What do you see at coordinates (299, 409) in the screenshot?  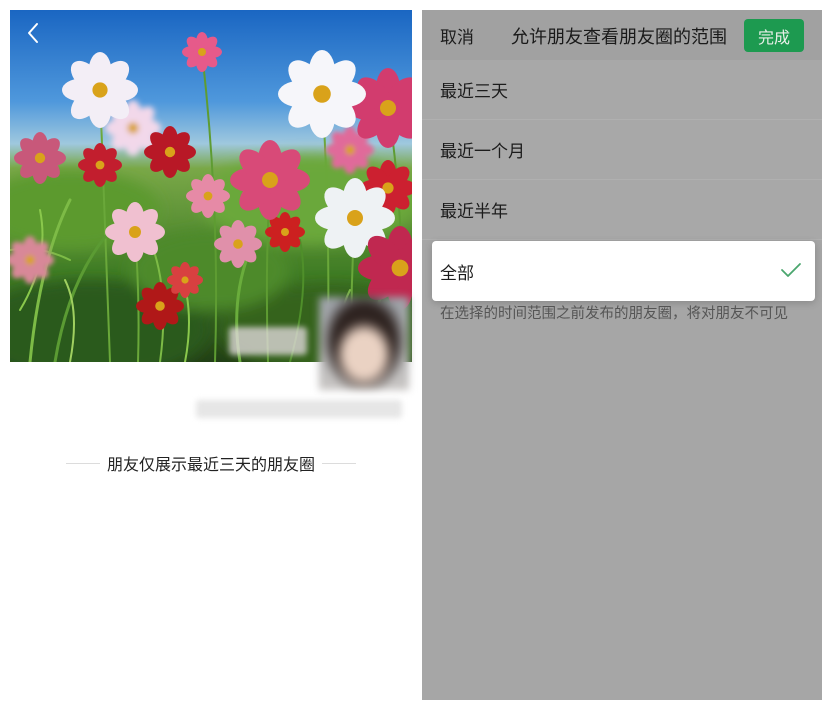 I see `signature-blurred` at bounding box center [299, 409].